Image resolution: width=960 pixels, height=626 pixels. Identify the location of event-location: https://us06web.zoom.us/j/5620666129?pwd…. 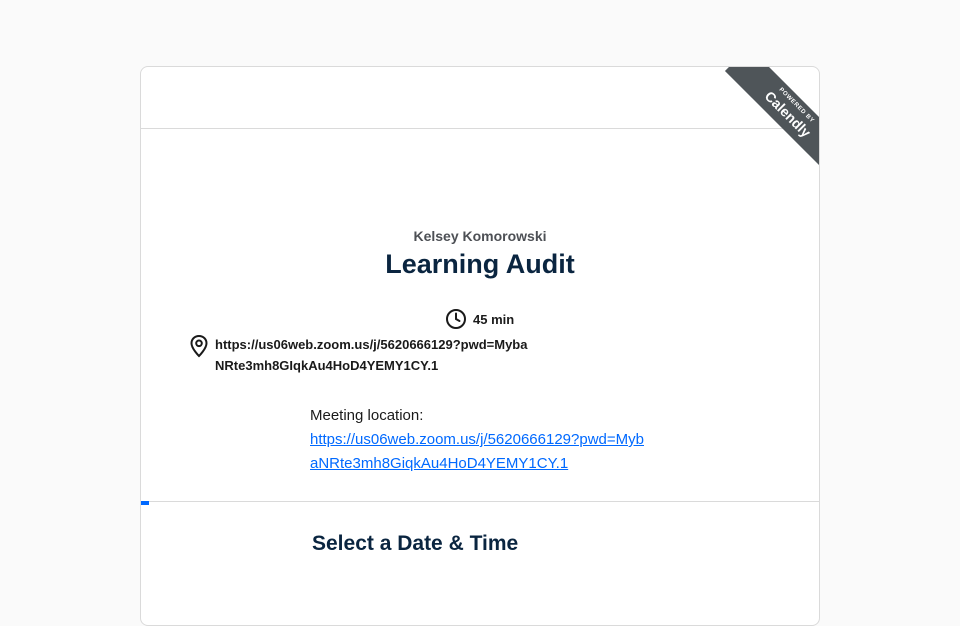
(362, 355).